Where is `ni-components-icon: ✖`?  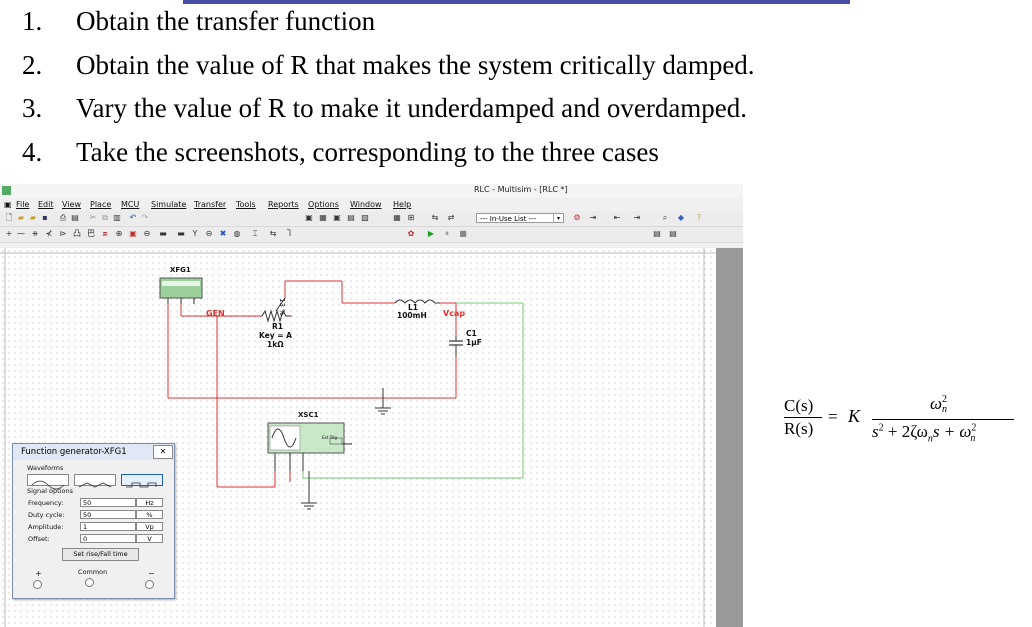
ni-components-icon: ✖ is located at coordinates (223, 234).